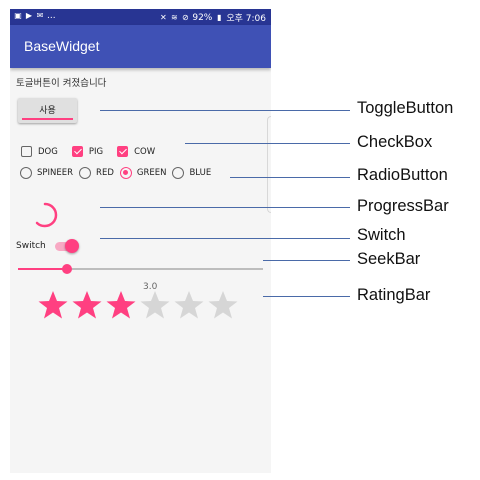  Describe the element at coordinates (118, 173) in the screenshot. I see `radio-group: SPINEER RED GREEN BLUE` at that location.